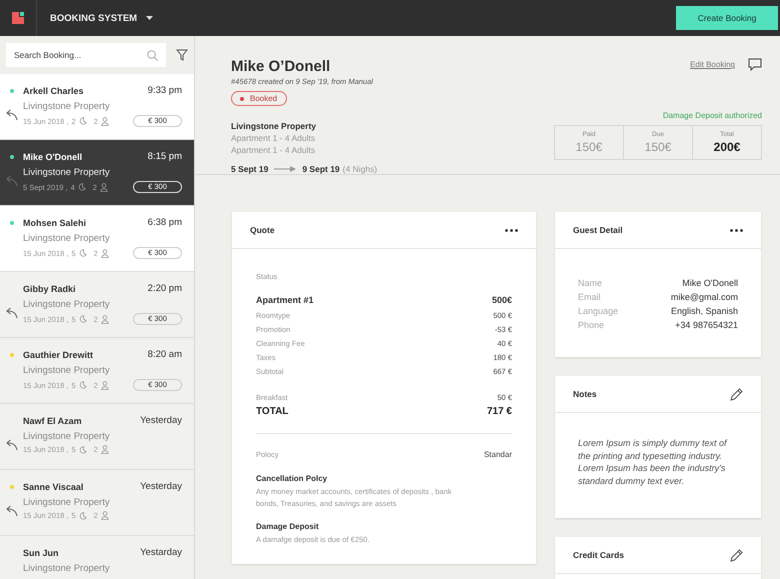 Image resolution: width=780 pixels, height=579 pixels. I want to click on guest-name: Nawf El Azam, so click(52, 421).